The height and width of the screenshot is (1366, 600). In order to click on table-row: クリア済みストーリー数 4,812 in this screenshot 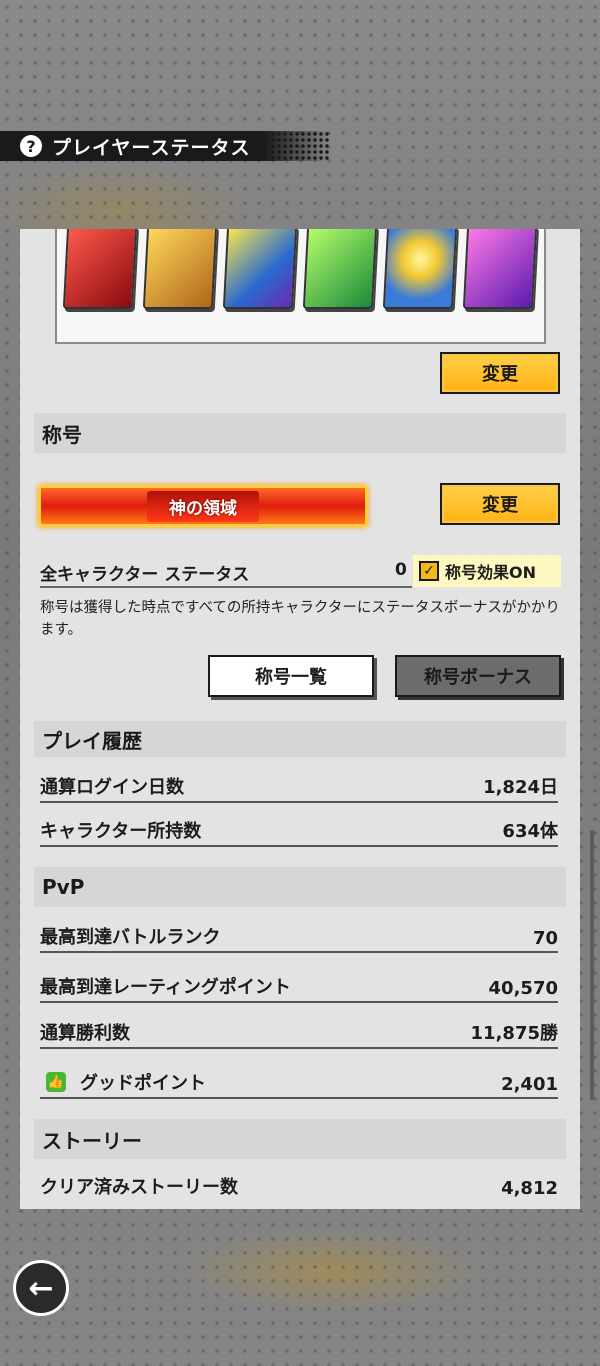, I will do `click(299, 1186)`.